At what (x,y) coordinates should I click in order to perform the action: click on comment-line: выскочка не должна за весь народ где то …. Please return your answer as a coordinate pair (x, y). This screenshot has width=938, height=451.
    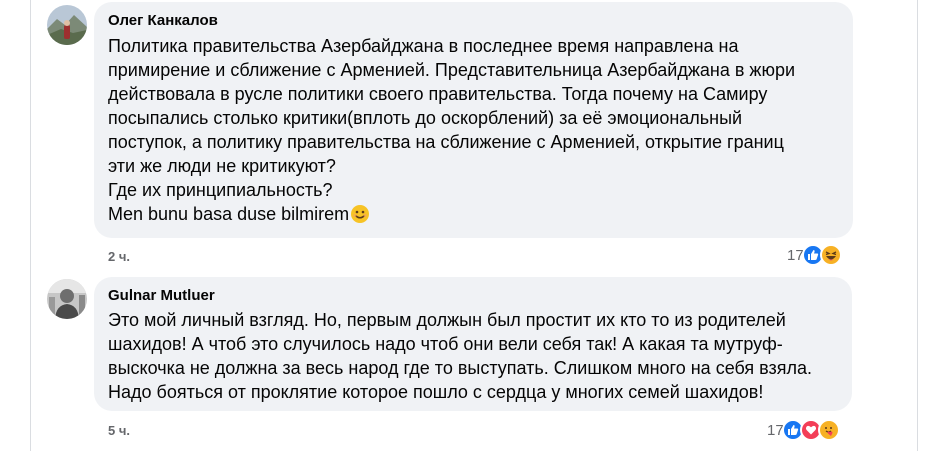
    Looking at the image, I should click on (460, 368).